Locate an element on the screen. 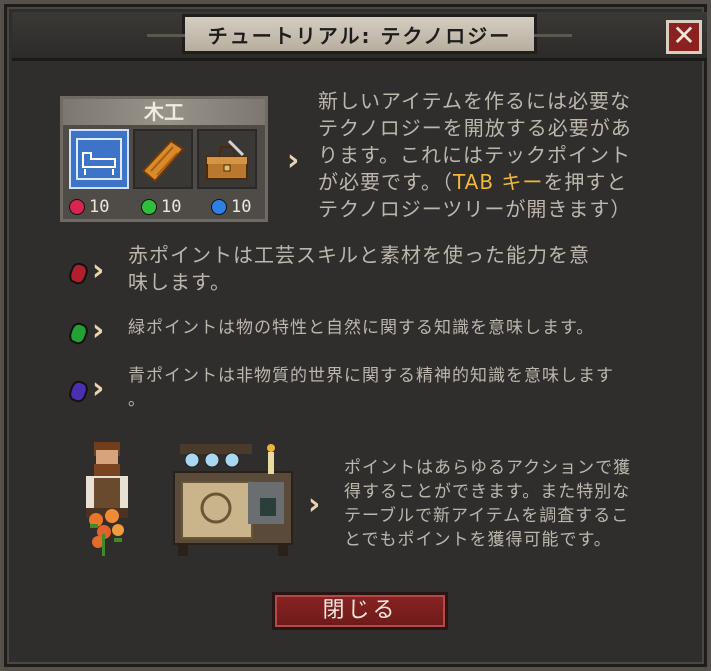 This screenshot has width=711, height=671. red-point-value: 10 is located at coordinates (99, 207).